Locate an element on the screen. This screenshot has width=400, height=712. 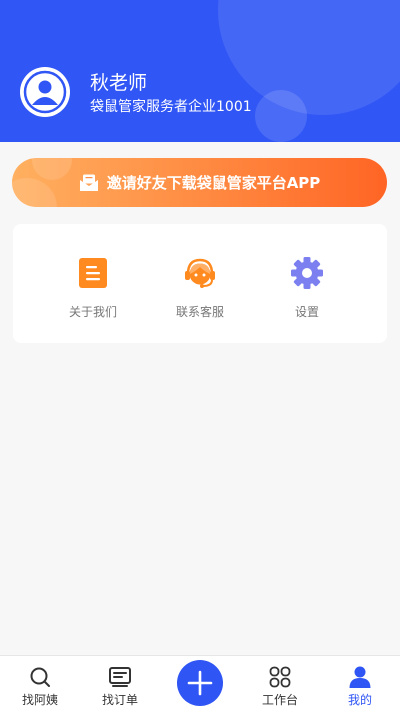
tab-label: 找阿姨 is located at coordinates (39, 700).